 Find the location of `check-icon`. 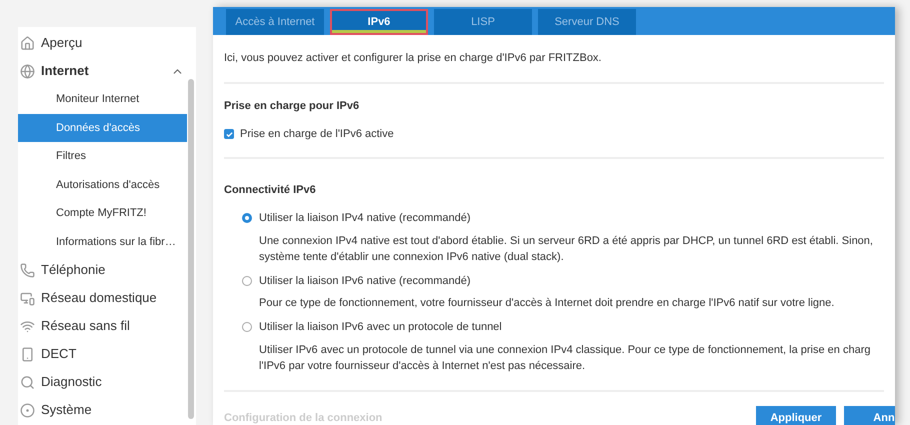

check-icon is located at coordinates (229, 134).